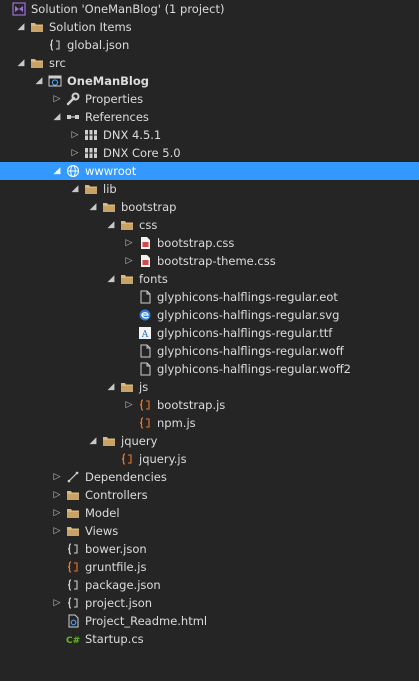 This screenshot has width=419, height=681. I want to click on tree-item-label: DNX Core 5.0, so click(142, 153).